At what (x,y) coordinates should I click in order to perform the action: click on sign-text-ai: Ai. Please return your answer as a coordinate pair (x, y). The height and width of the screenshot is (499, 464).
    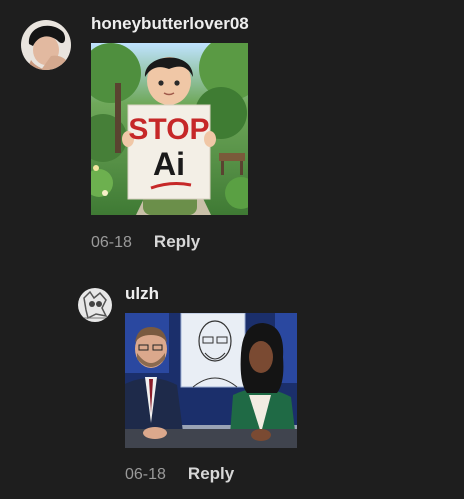
    Looking at the image, I should click on (169, 164).